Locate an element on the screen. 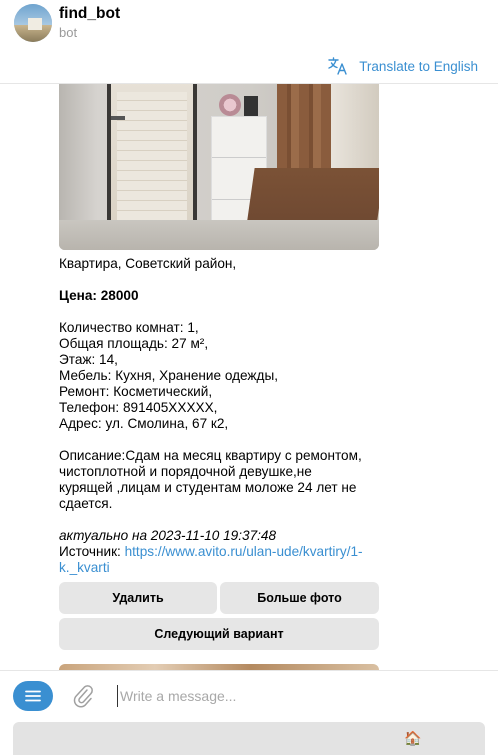 This screenshot has height=755, width=498. more-photos-button: Больше фото is located at coordinates (299, 598).